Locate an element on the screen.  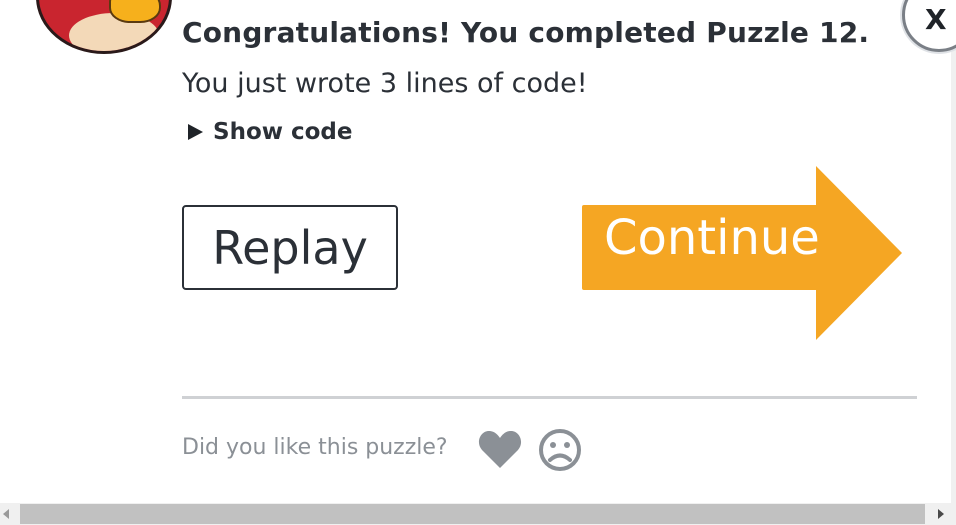
heart-icon is located at coordinates (500, 450).